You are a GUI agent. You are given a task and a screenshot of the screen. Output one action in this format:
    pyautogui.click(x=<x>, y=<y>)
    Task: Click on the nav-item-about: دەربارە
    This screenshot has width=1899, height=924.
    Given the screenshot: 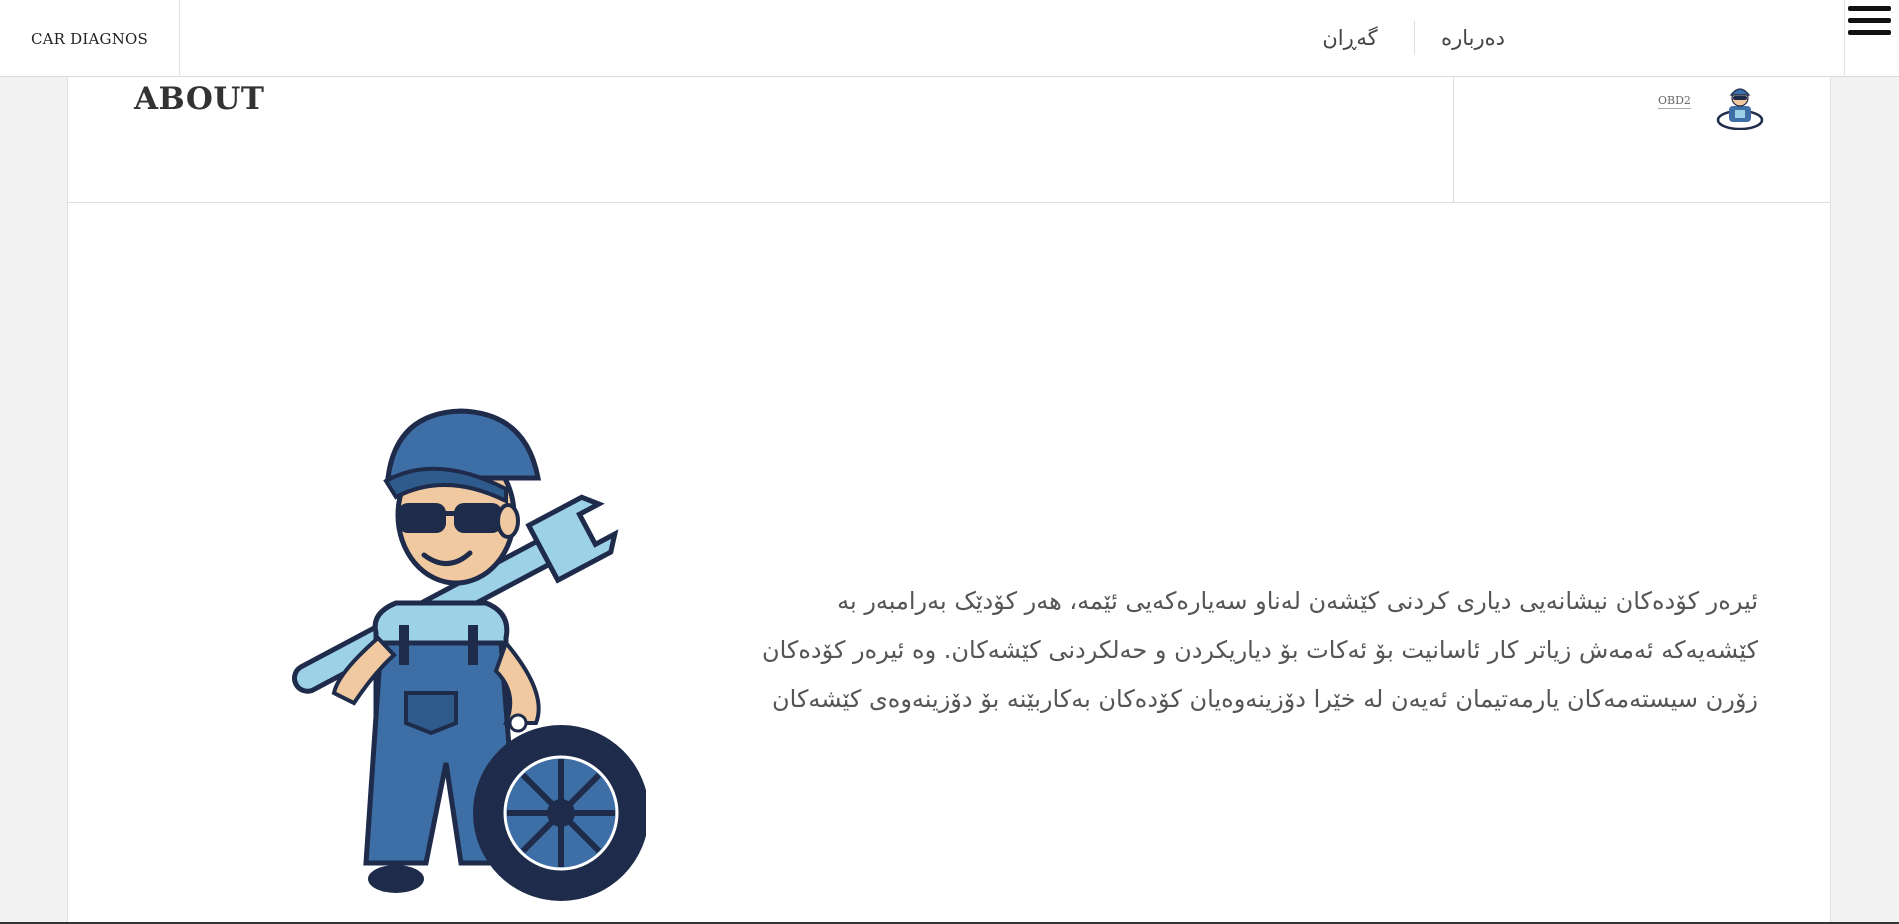 What is the action you would take?
    pyautogui.click(x=1473, y=38)
    